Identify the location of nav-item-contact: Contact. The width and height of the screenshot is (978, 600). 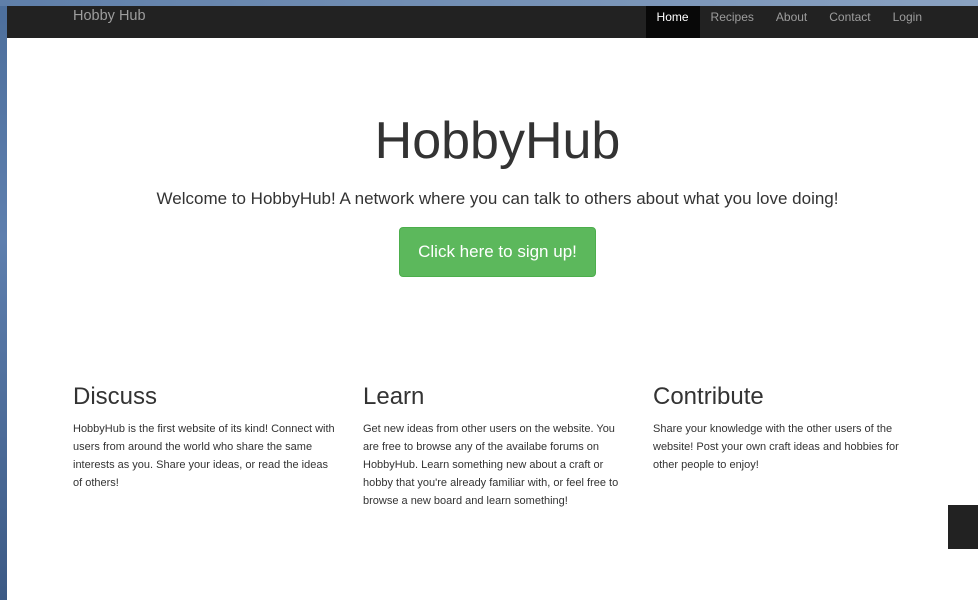
(849, 22).